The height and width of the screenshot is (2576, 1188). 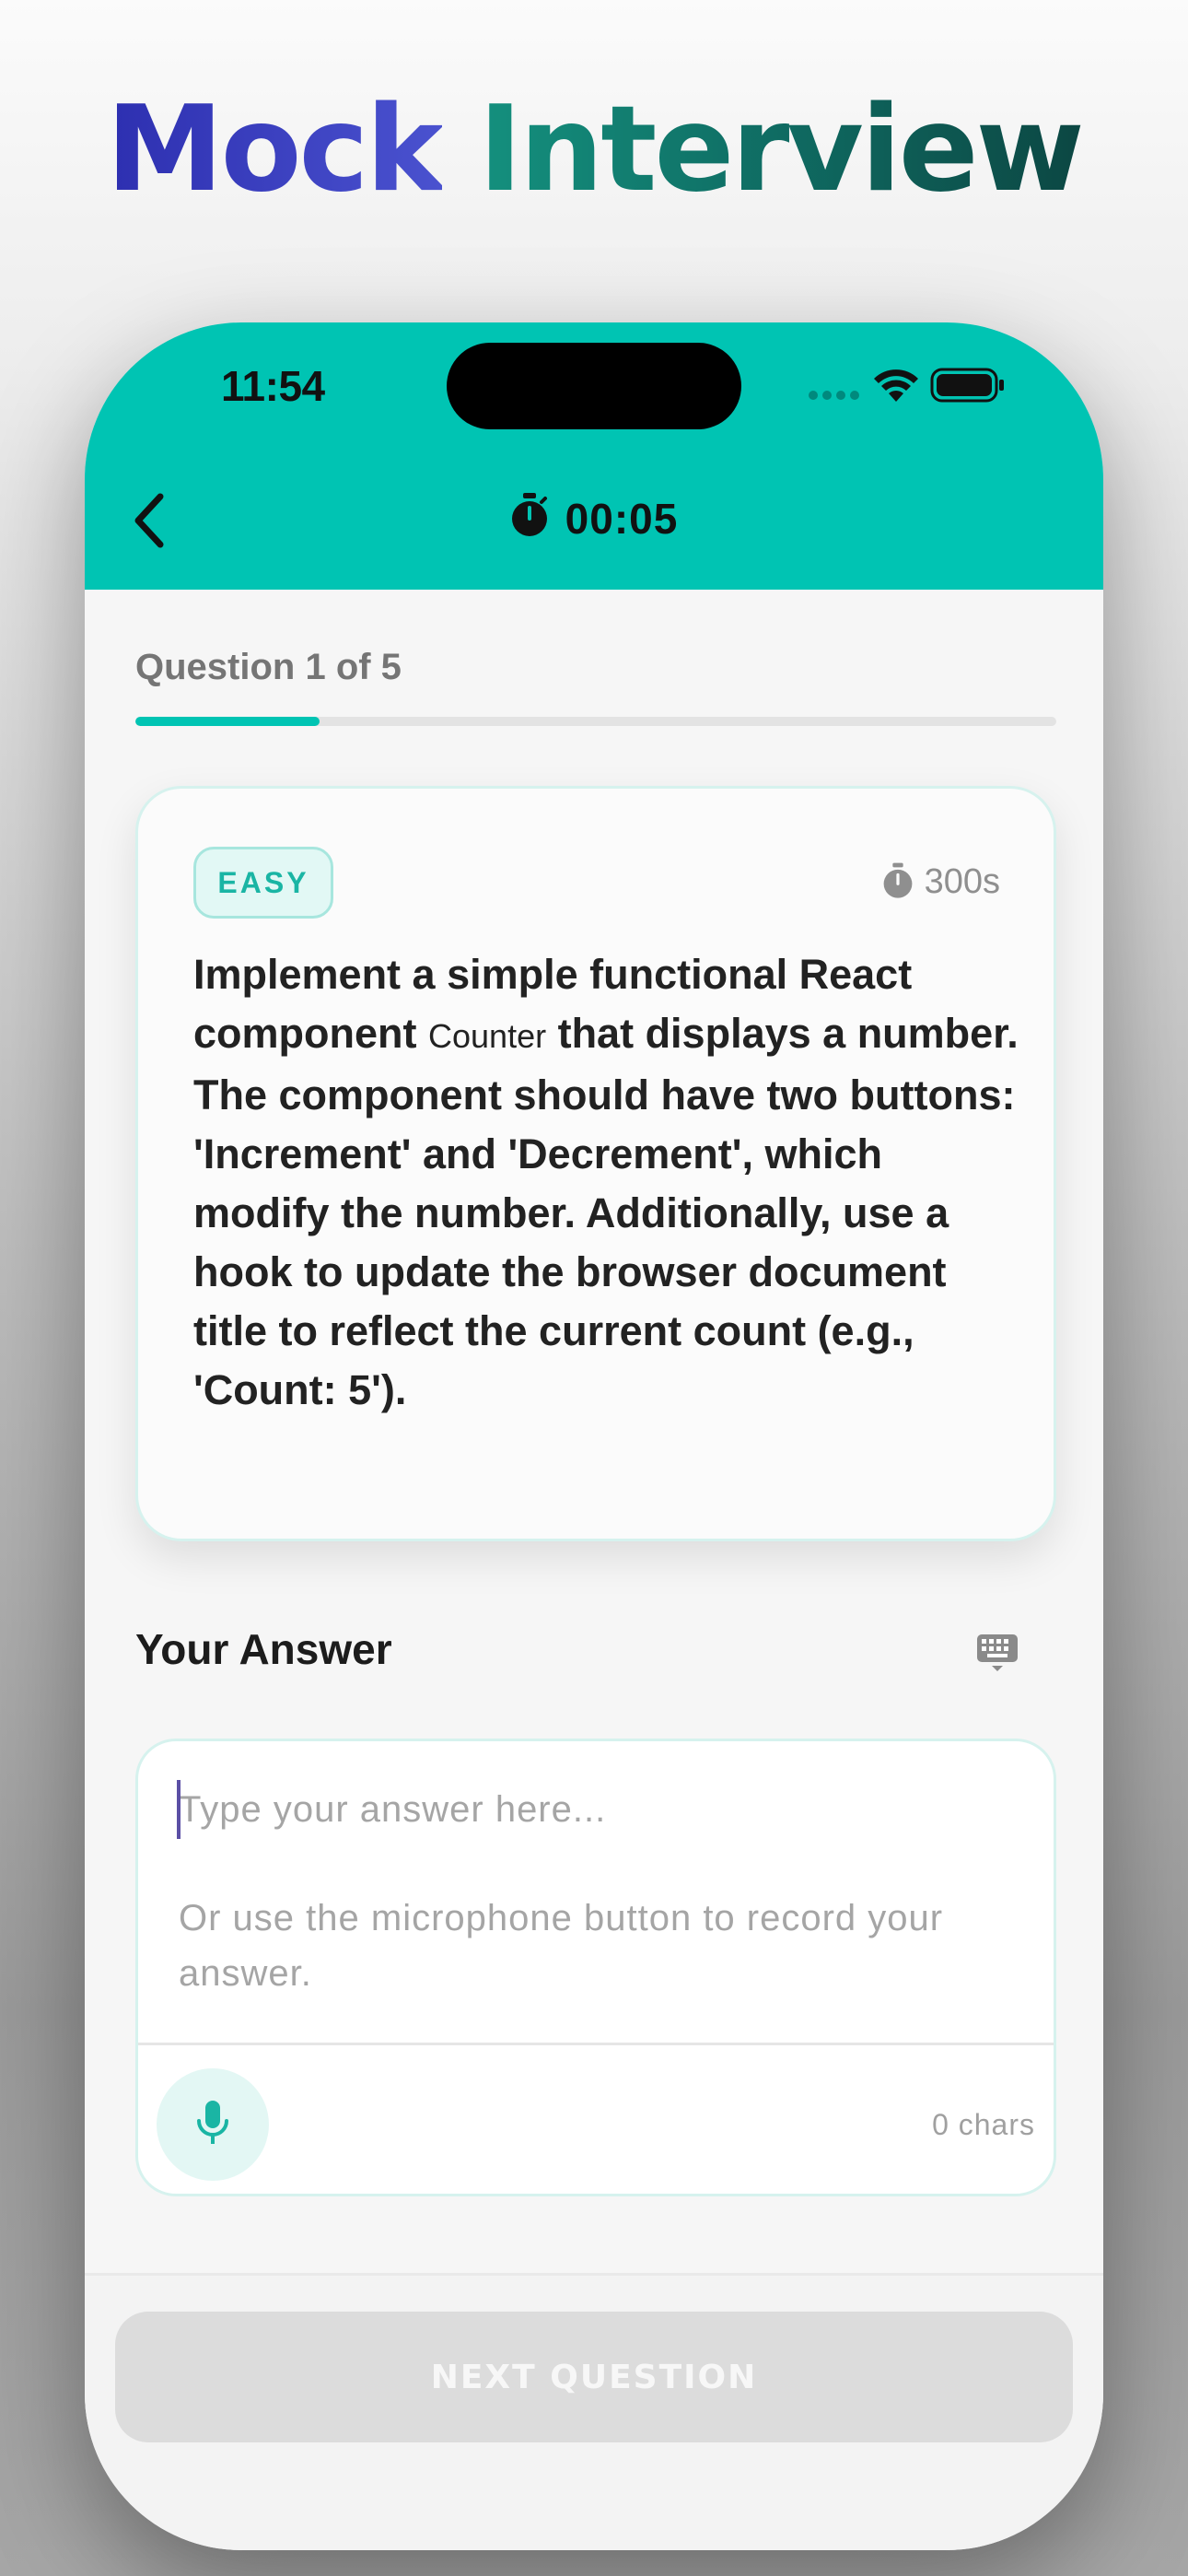 I want to click on answer-divider, so click(x=596, y=2044).